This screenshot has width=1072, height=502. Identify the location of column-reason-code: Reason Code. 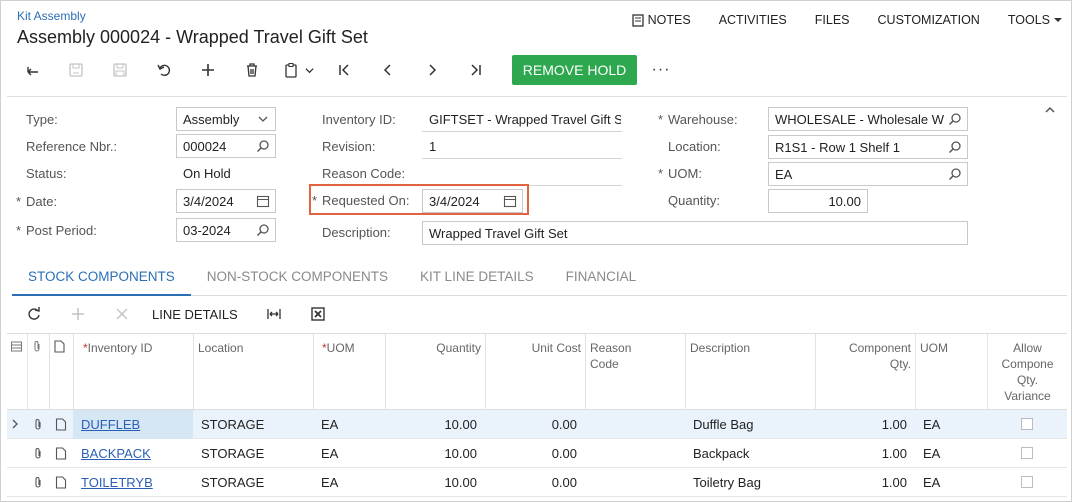
(635, 372).